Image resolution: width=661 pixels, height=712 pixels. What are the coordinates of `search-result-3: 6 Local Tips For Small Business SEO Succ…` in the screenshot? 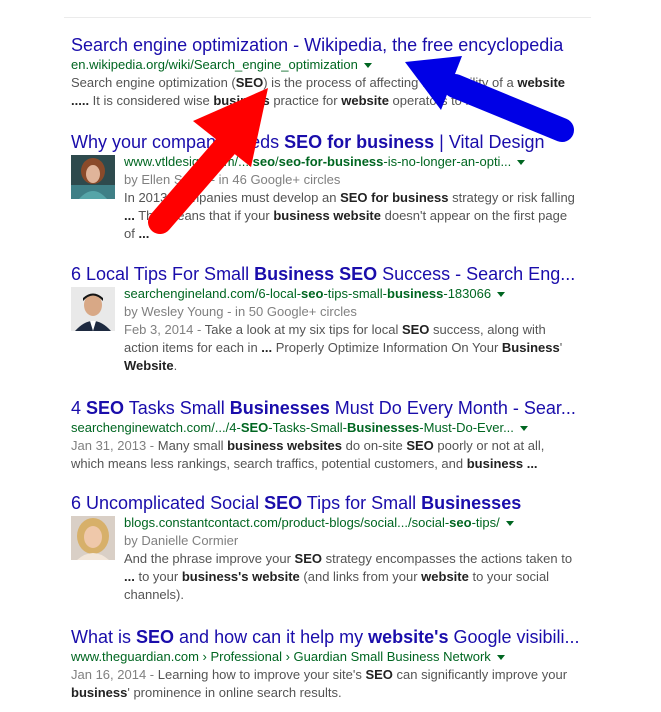 It's located at (331, 319).